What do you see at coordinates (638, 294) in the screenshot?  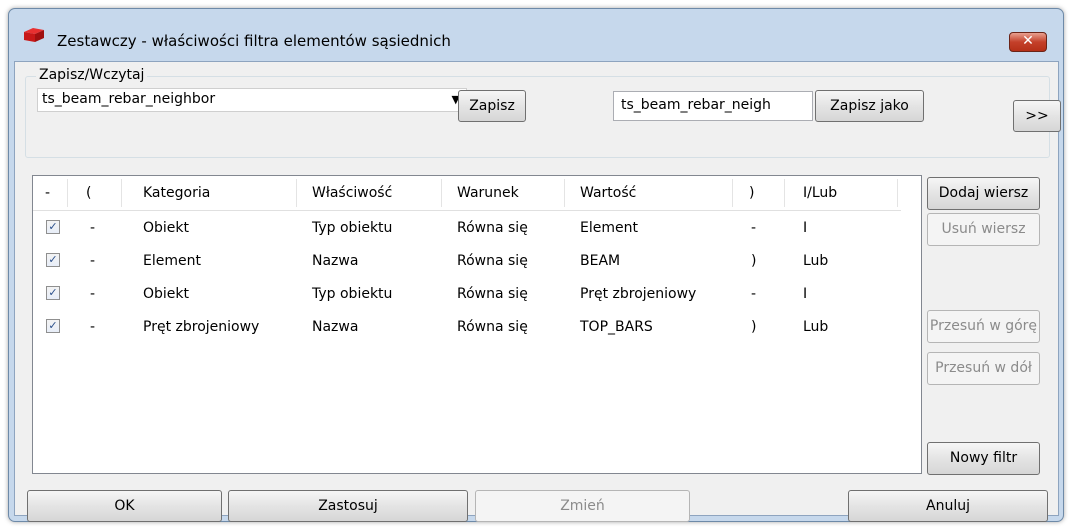 I see `value-cell: Pręt zbrojeniowy` at bounding box center [638, 294].